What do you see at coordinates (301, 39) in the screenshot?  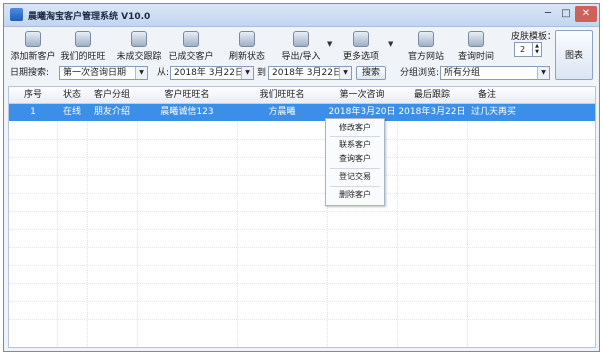 I see `export-icon` at bounding box center [301, 39].